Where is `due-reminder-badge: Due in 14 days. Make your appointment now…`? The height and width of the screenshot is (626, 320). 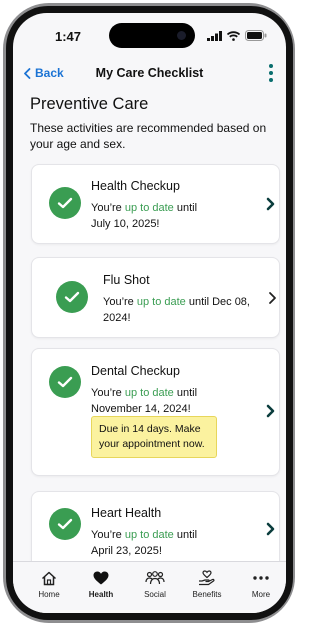
due-reminder-badge: Due in 14 days. Make your appointment now… is located at coordinates (154, 437).